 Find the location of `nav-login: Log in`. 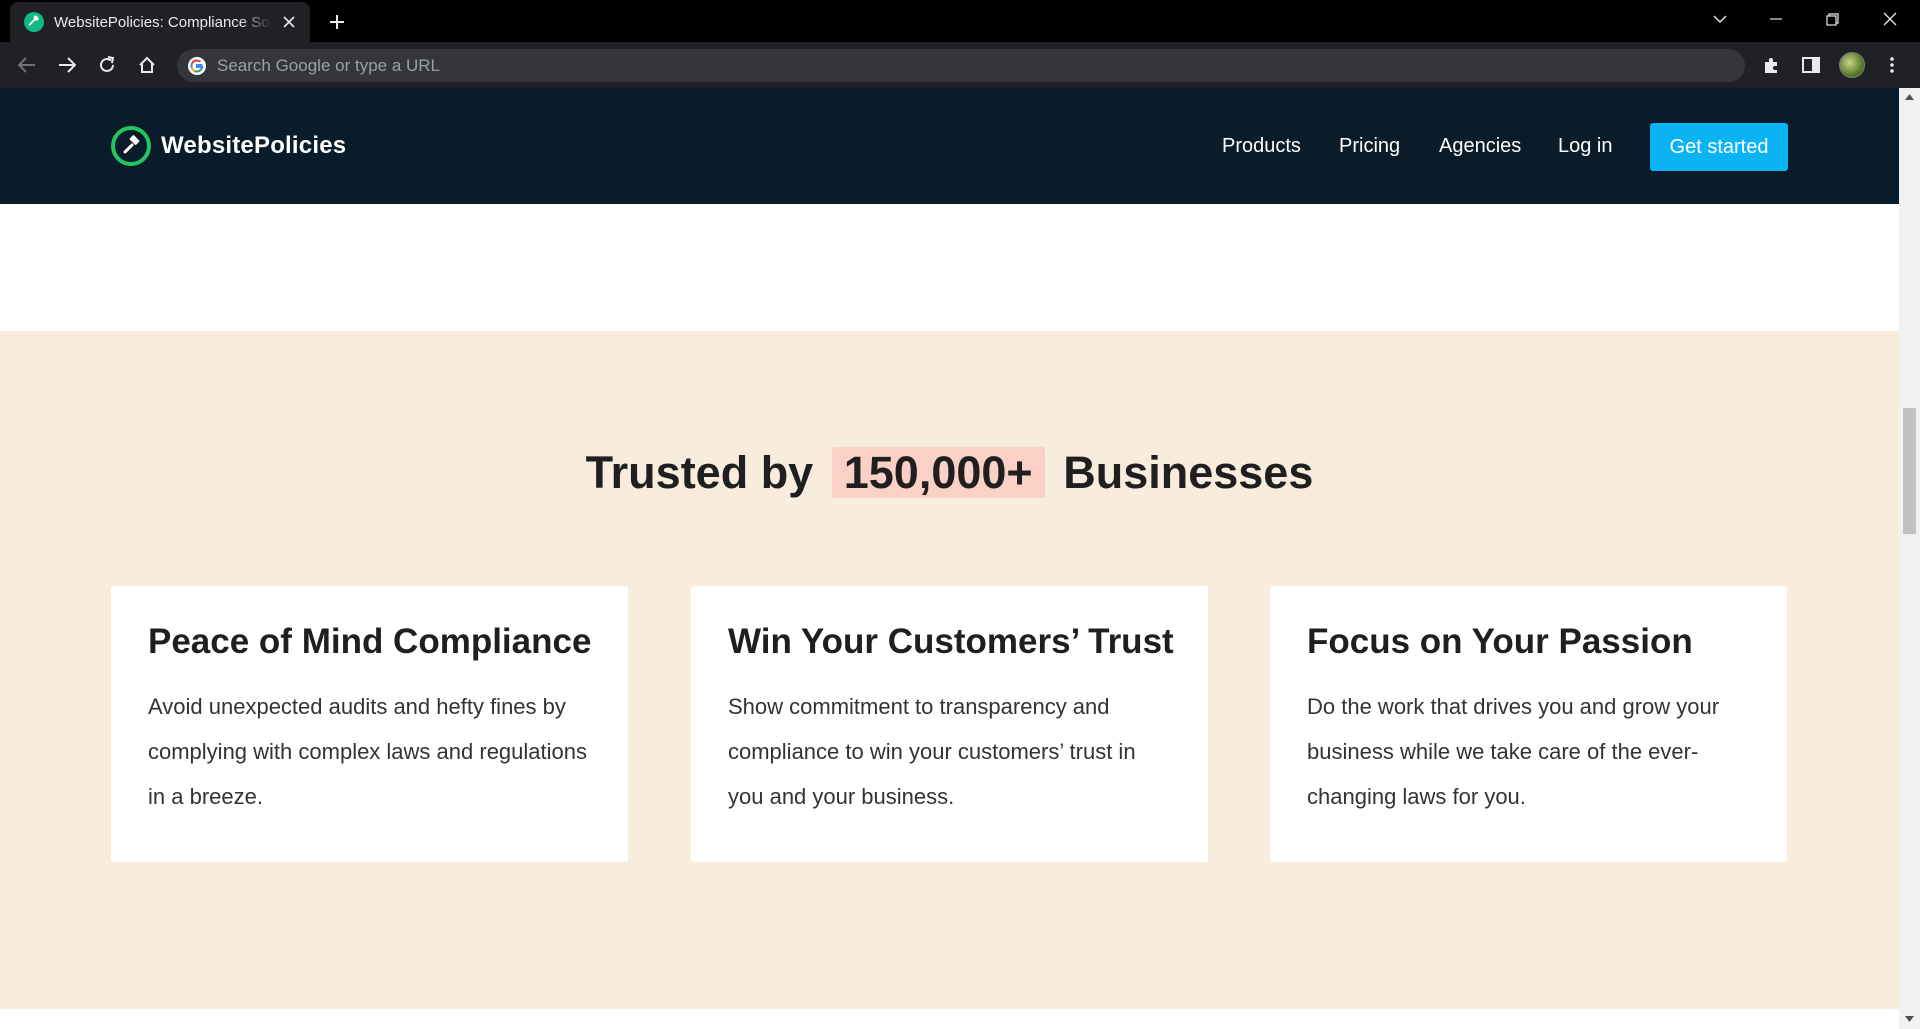

nav-login: Log in is located at coordinates (1585, 146).